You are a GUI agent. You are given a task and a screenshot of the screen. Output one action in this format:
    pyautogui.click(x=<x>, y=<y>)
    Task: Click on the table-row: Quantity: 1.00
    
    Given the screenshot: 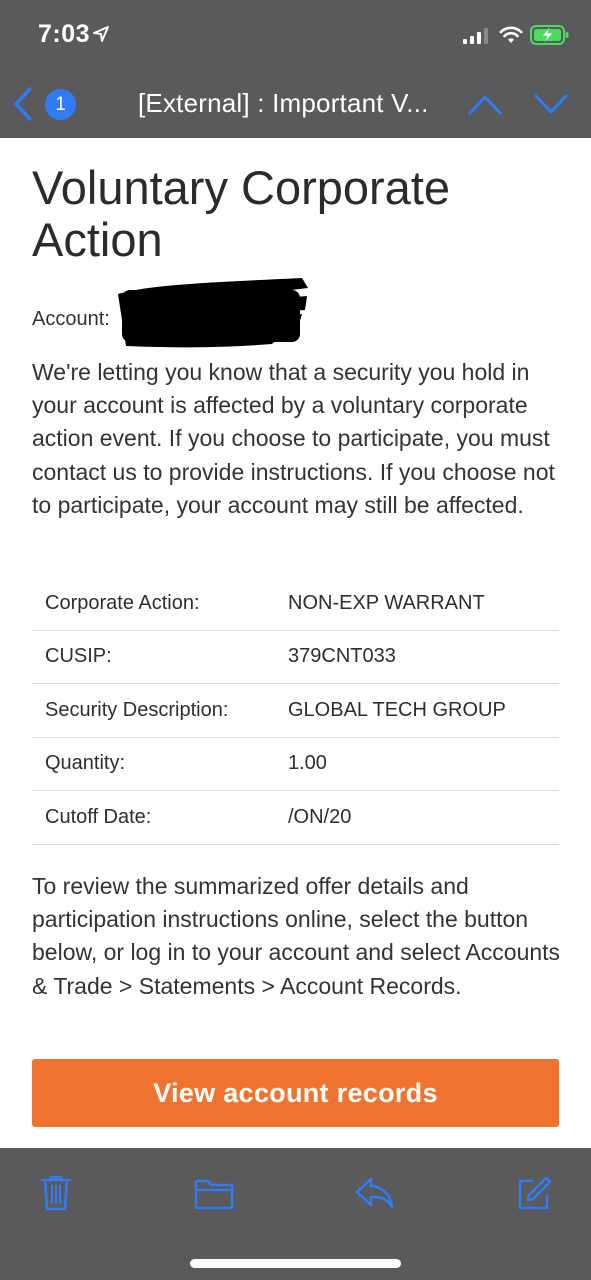 What is the action you would take?
    pyautogui.click(x=295, y=764)
    